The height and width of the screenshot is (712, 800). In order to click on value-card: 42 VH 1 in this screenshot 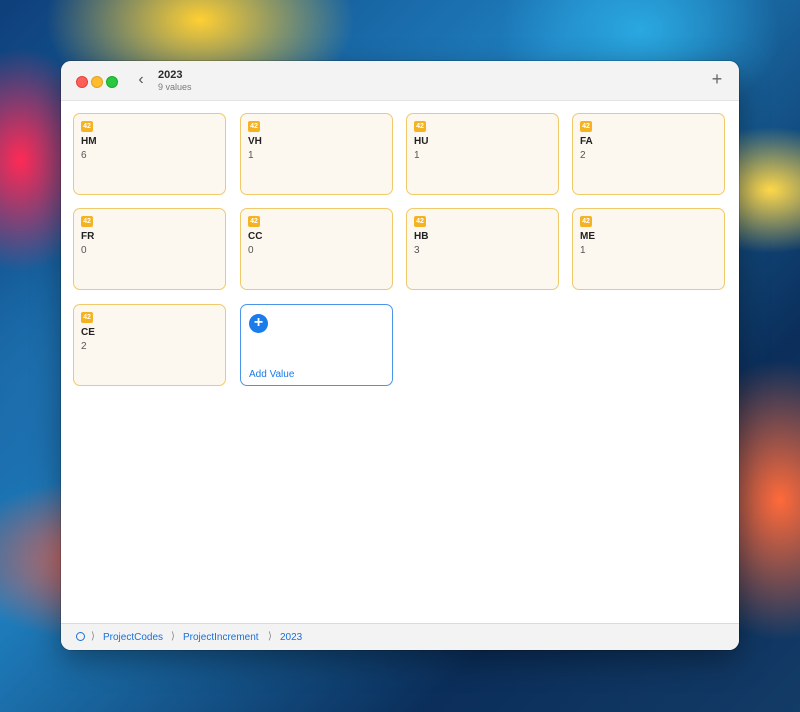, I will do `click(316, 154)`.